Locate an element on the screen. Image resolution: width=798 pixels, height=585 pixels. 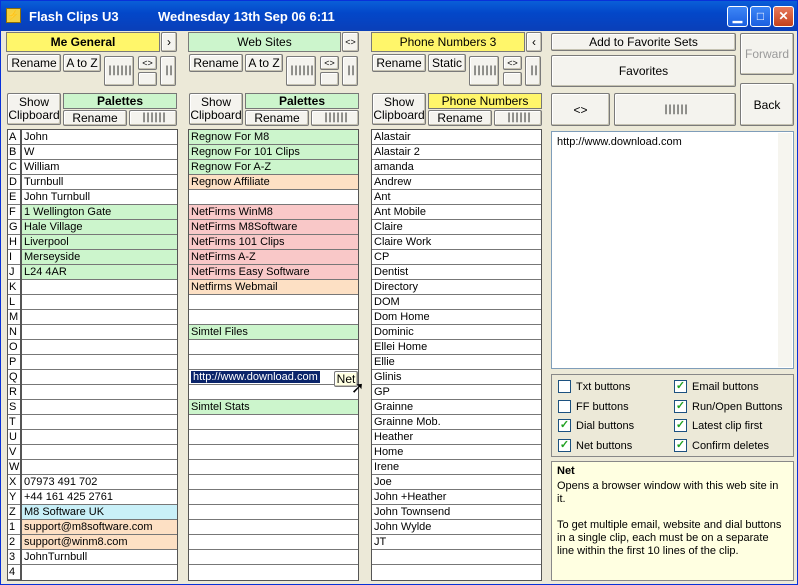
list-item: Regnow Affiliate is located at coordinates (273, 182).